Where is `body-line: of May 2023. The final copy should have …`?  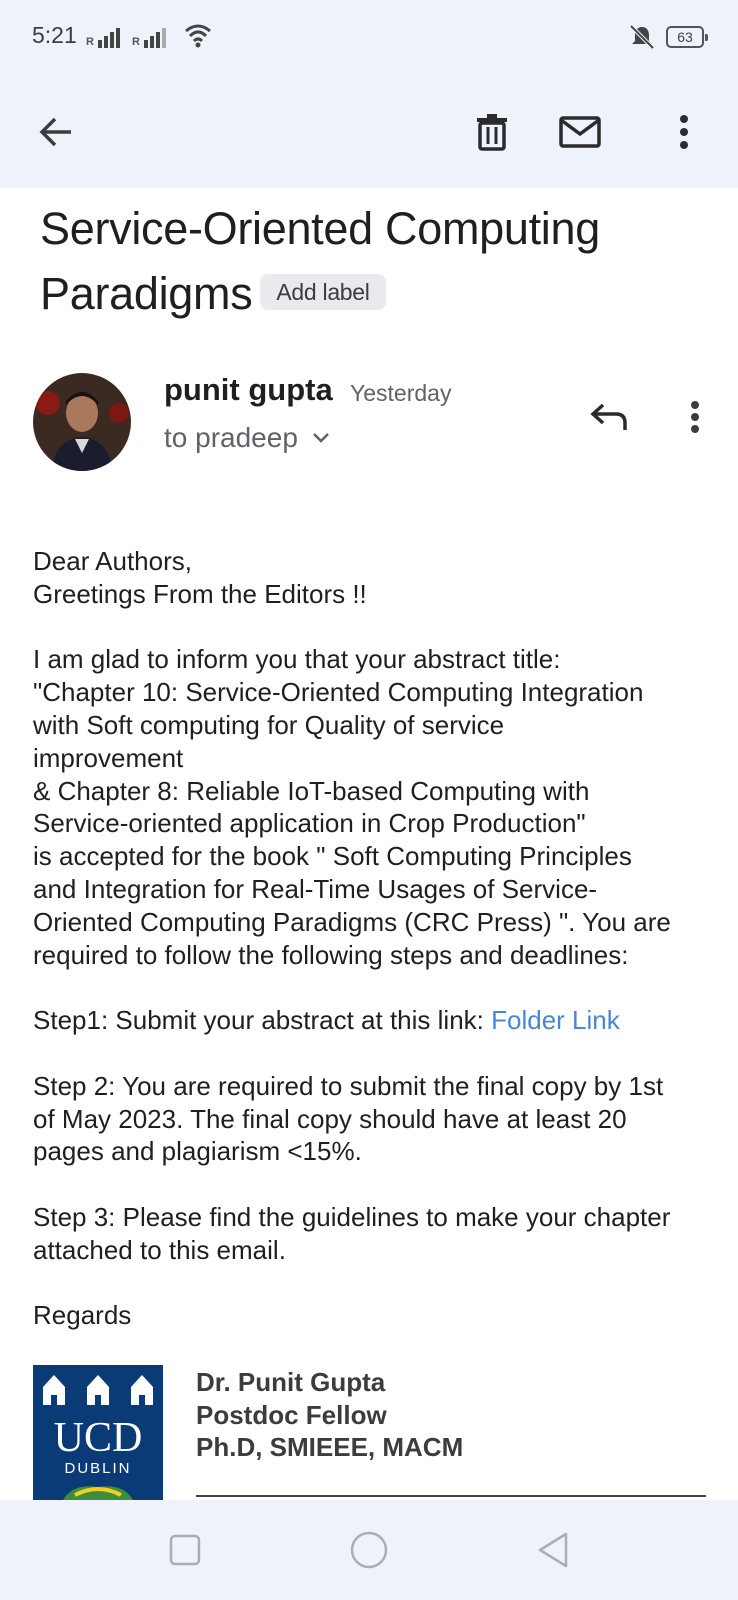
body-line: of May 2023. The final copy should have … is located at coordinates (330, 1118).